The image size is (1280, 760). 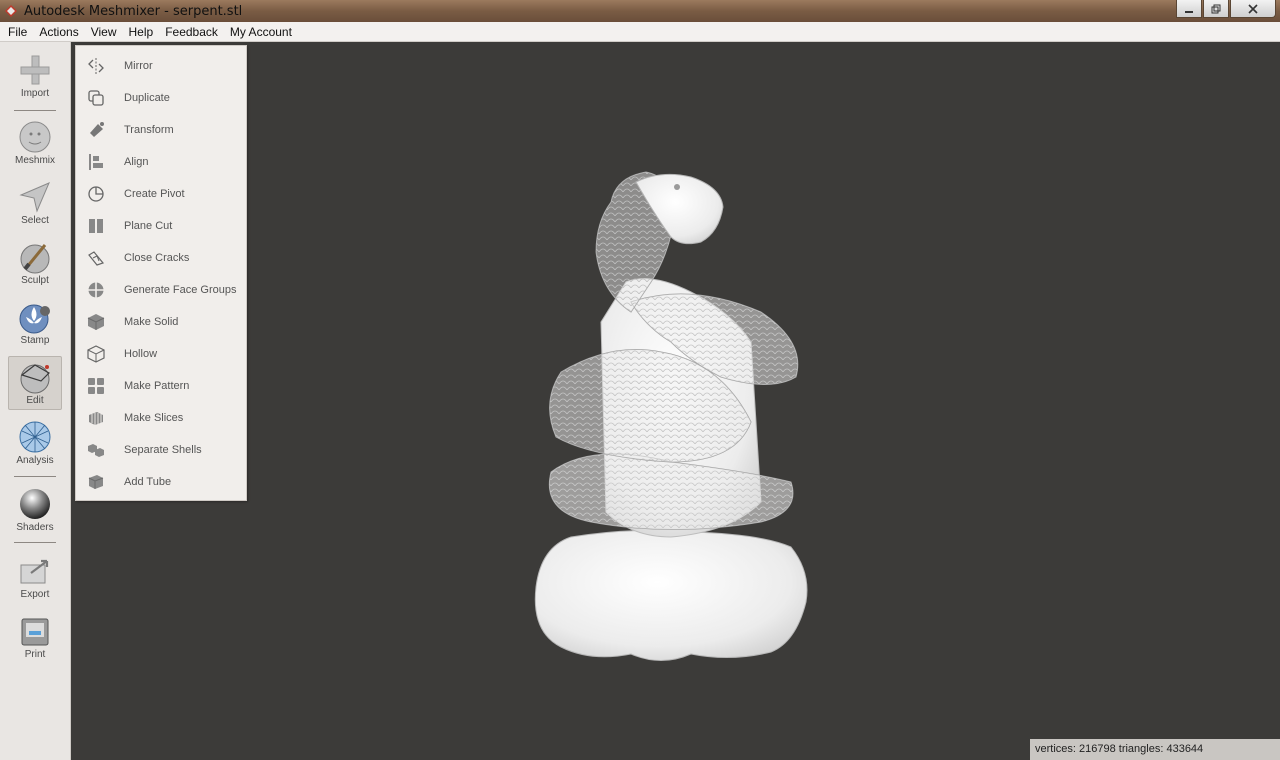 What do you see at coordinates (11, 11) in the screenshot?
I see `meshmixer-logo-icon` at bounding box center [11, 11].